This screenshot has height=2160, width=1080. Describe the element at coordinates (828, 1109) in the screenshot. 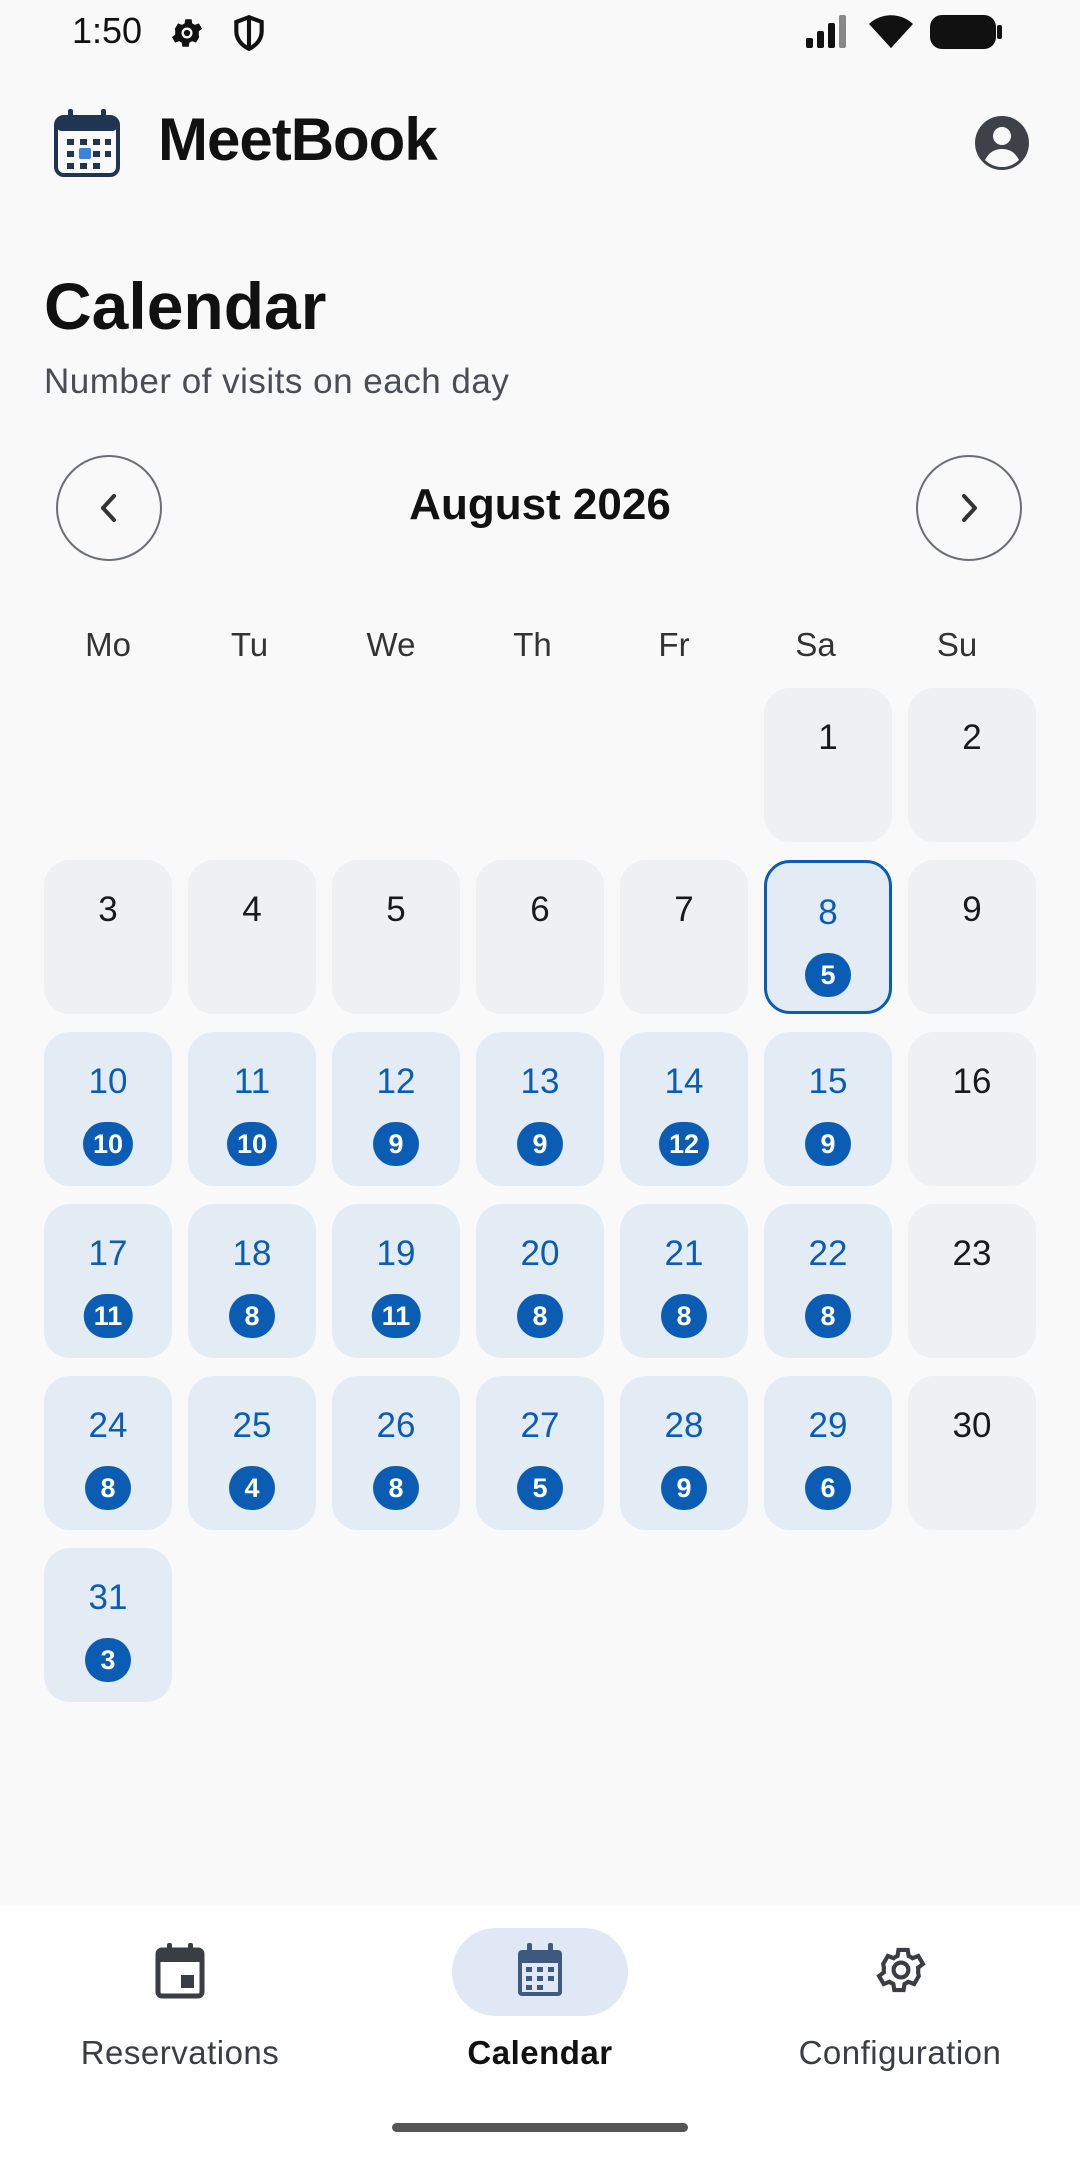

I see `calendar-day-15: 15 9` at that location.